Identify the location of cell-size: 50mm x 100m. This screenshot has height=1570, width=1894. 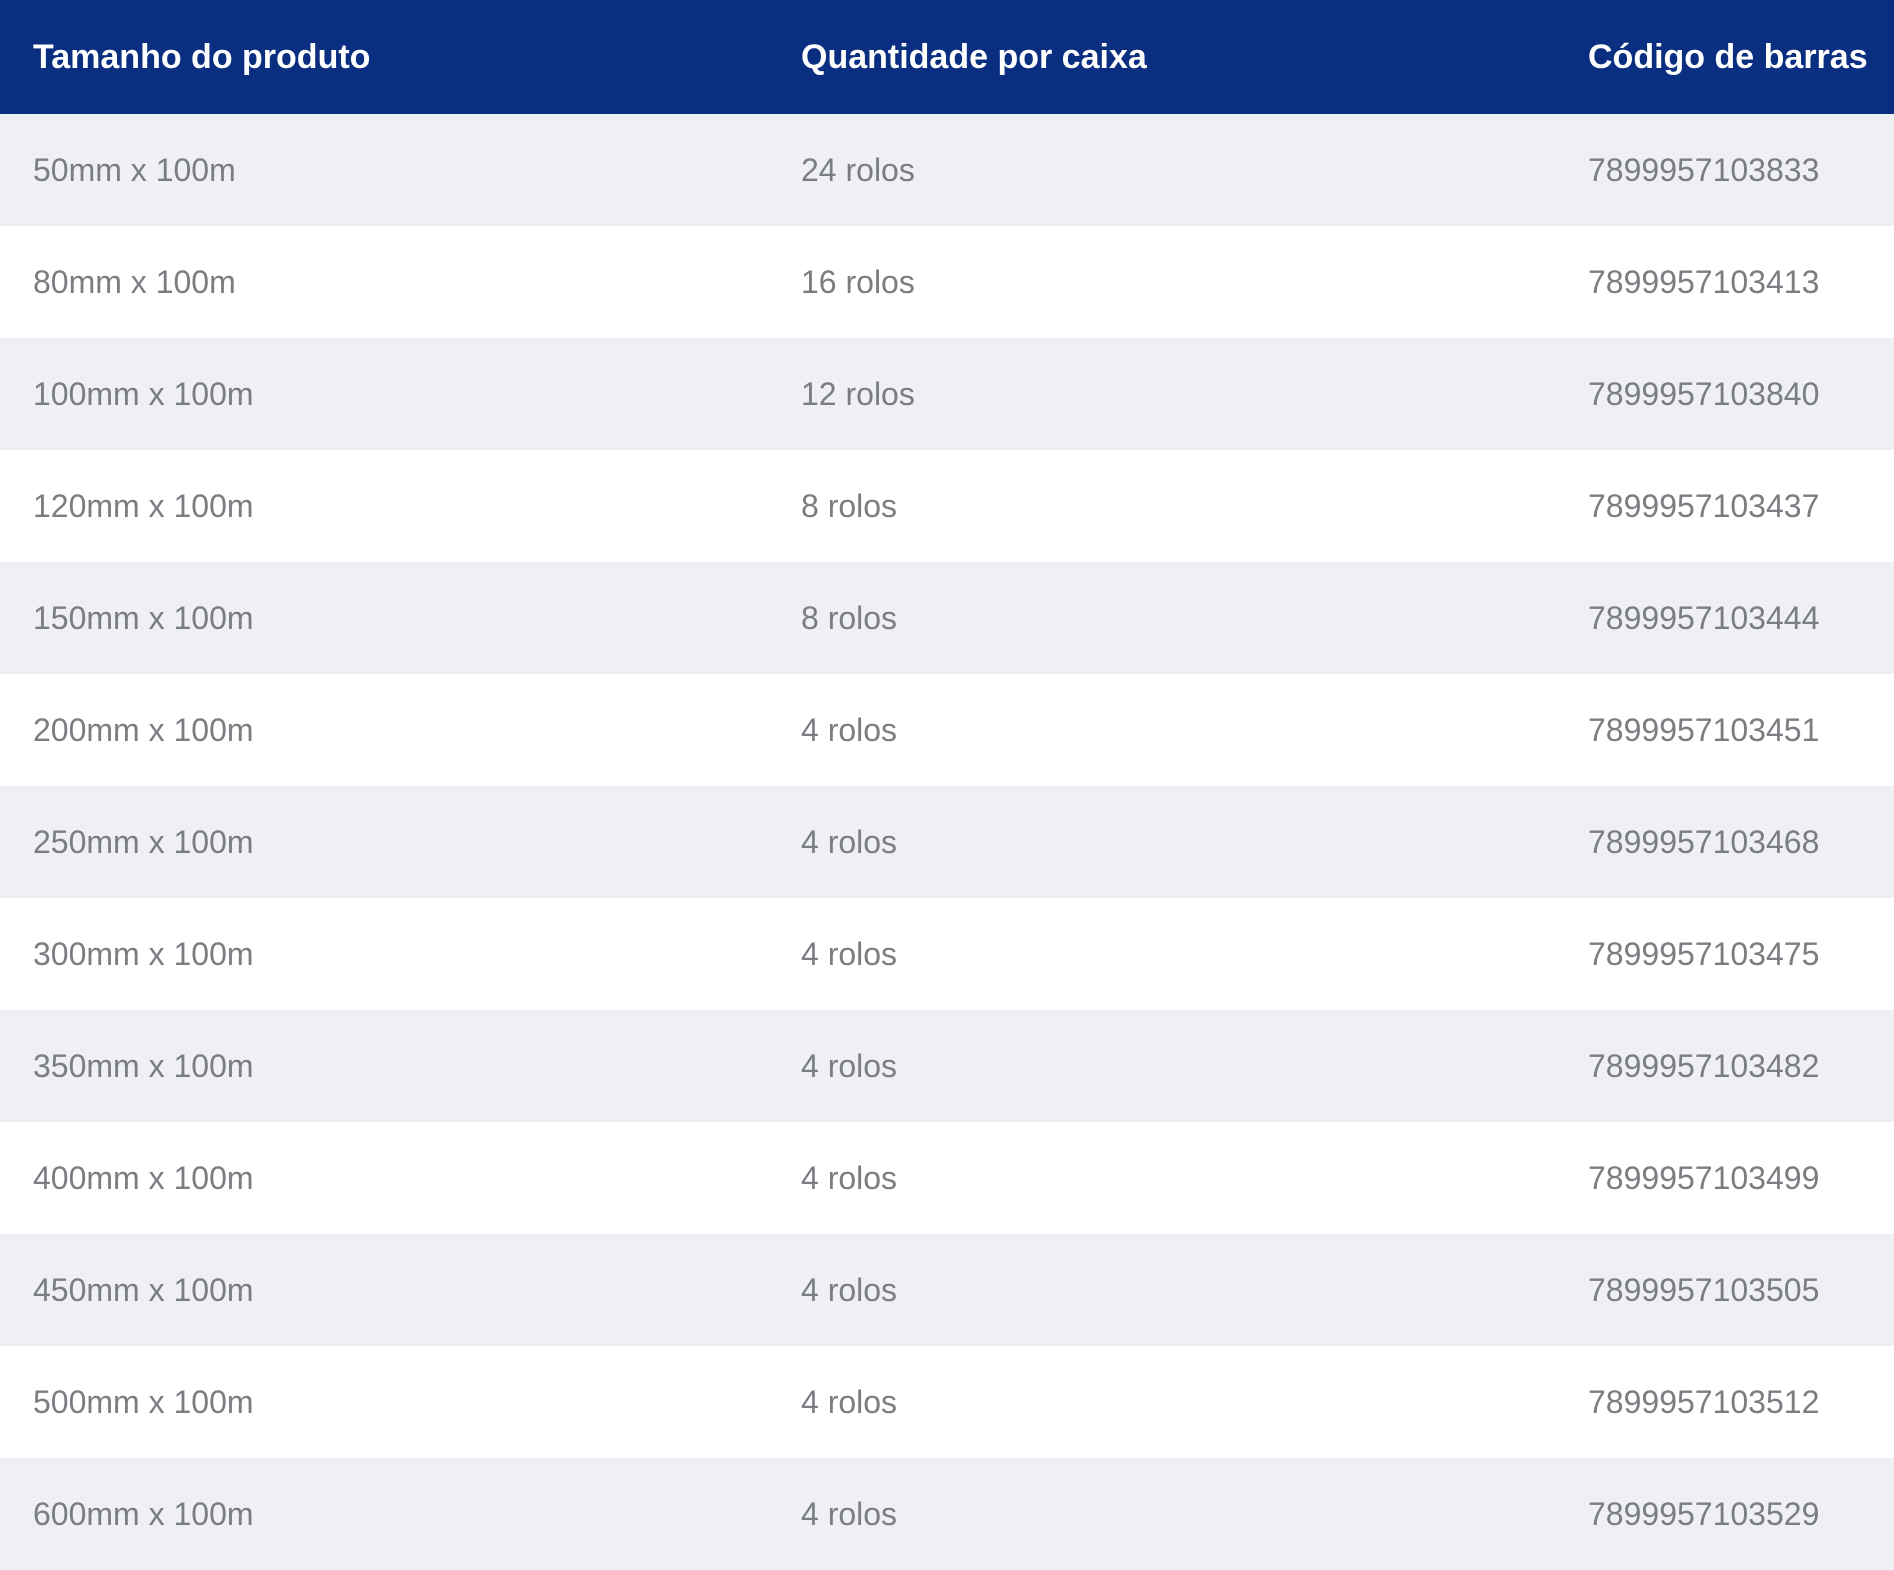
(134, 169).